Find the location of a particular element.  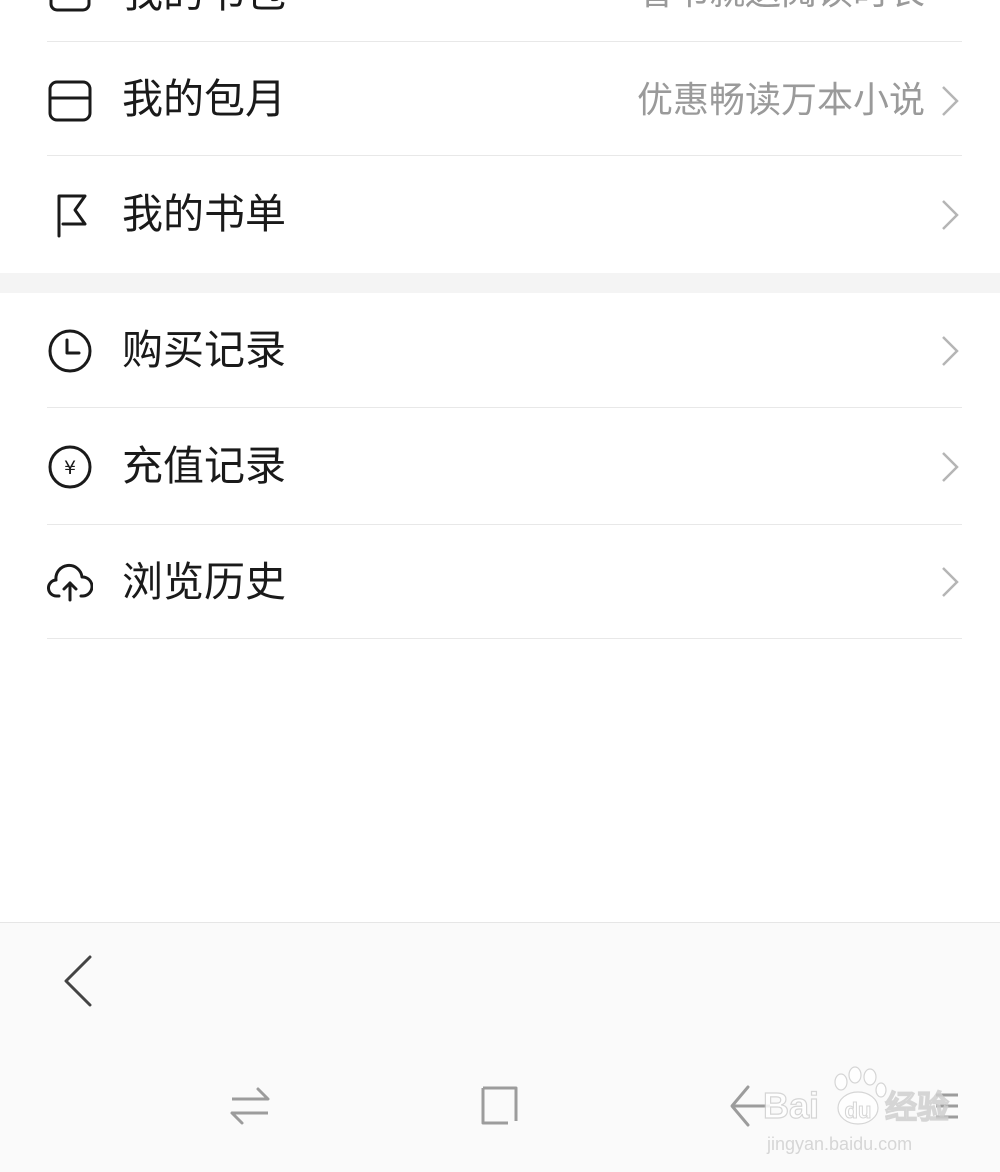

menu-item-label: 我的书包 is located at coordinates (204, 8).